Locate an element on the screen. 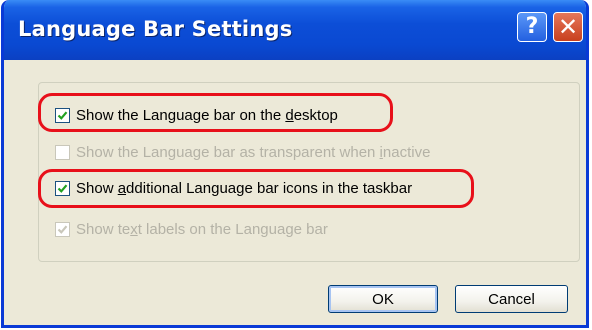 The height and width of the screenshot is (330, 592). close-button: ✕ is located at coordinates (568, 27).